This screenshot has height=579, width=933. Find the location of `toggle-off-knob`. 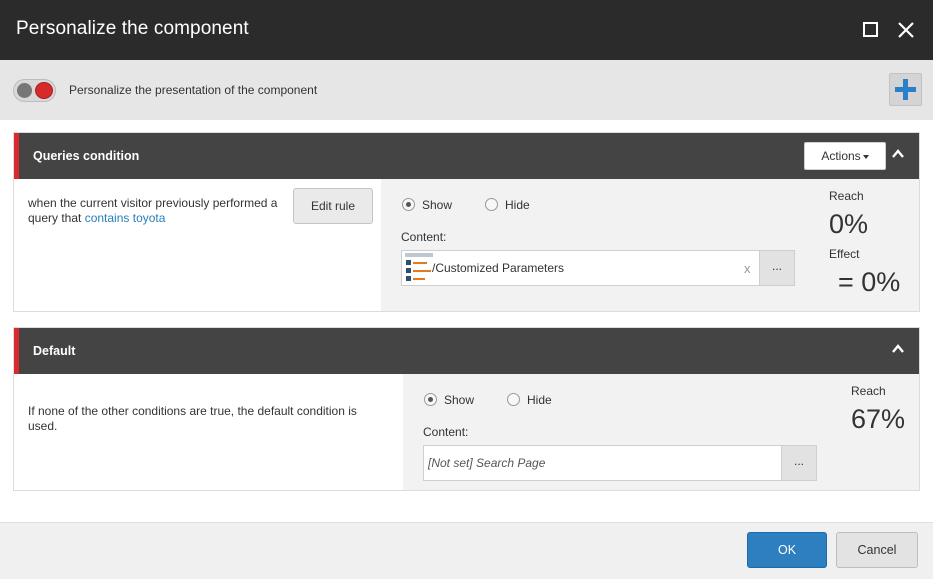

toggle-off-knob is located at coordinates (24, 90).